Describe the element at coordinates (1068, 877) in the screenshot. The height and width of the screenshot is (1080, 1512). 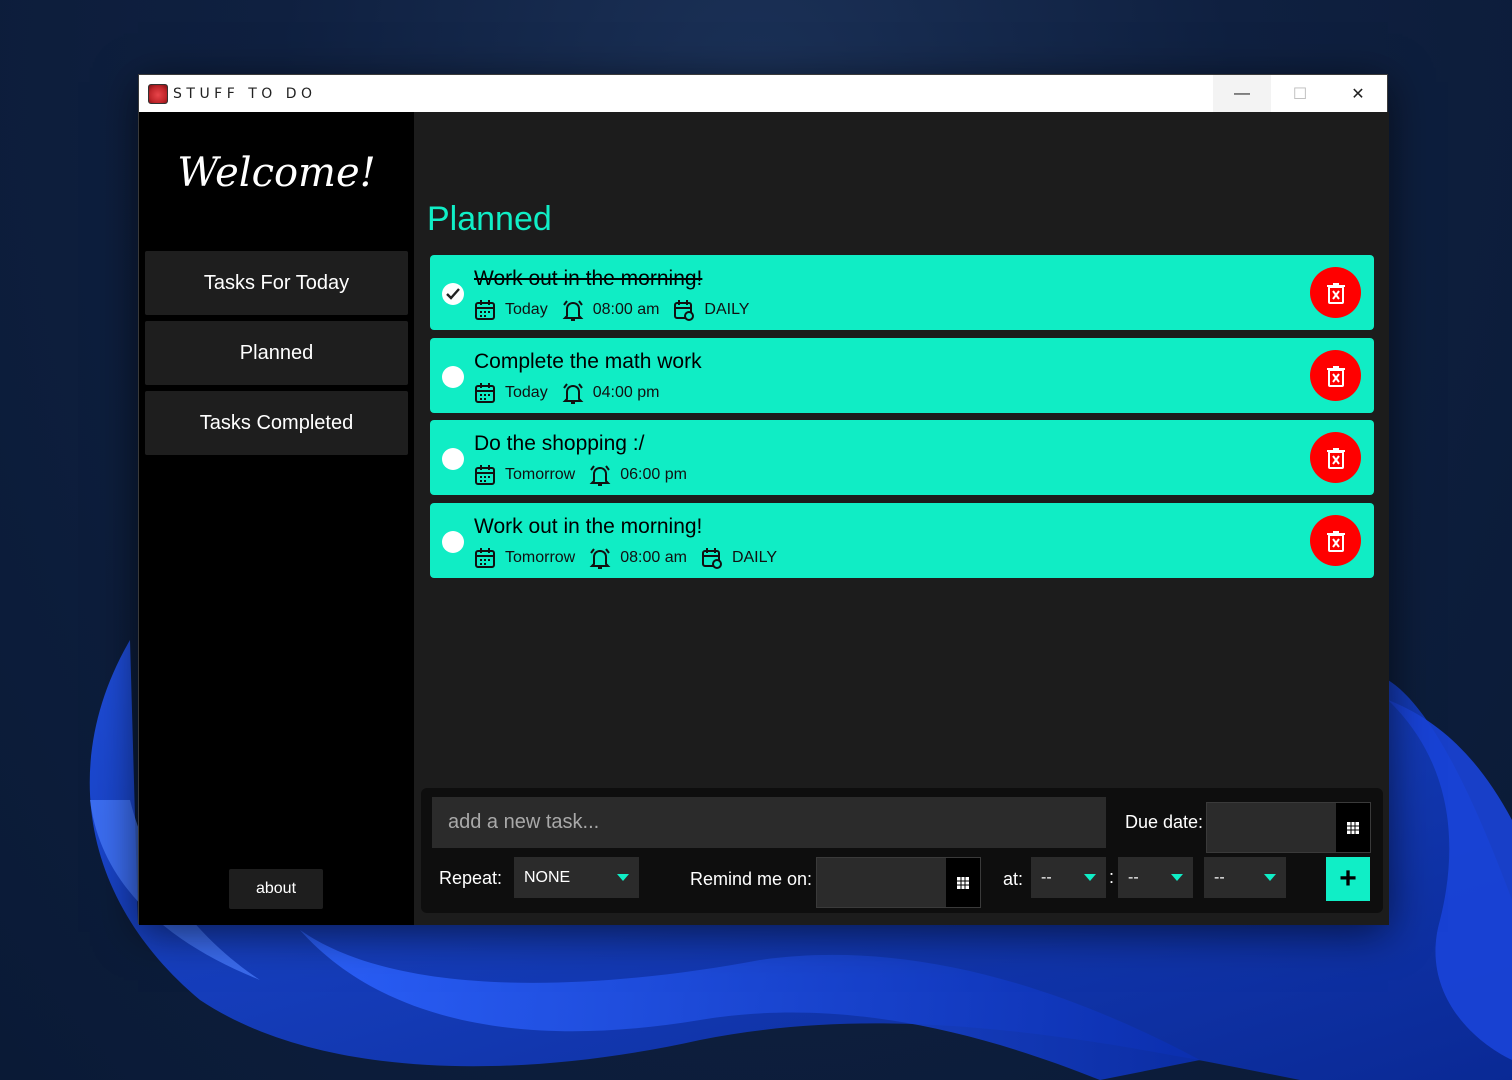
I see `hour-select: --` at that location.